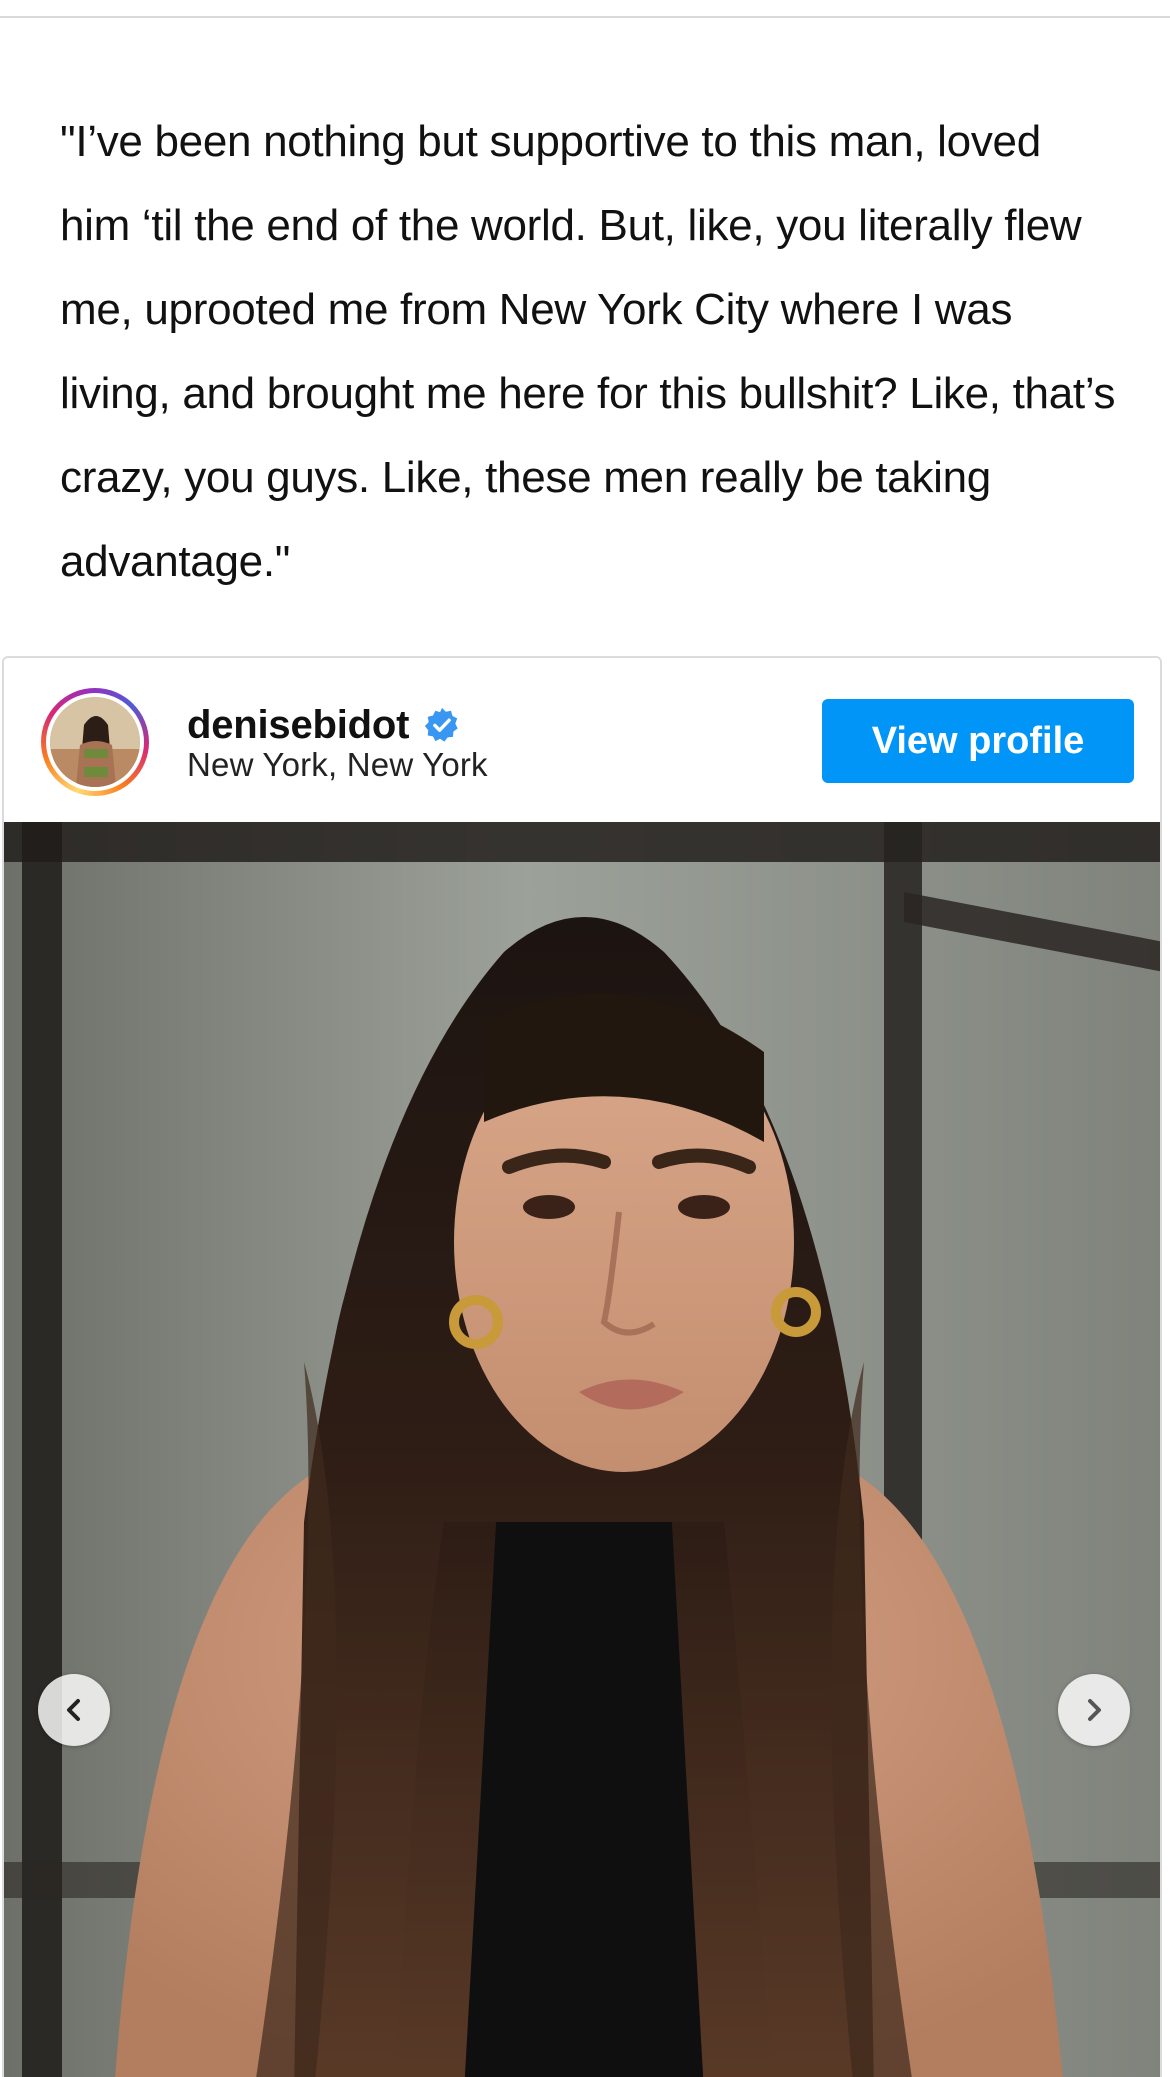  I want to click on avatar-photo, so click(95, 742).